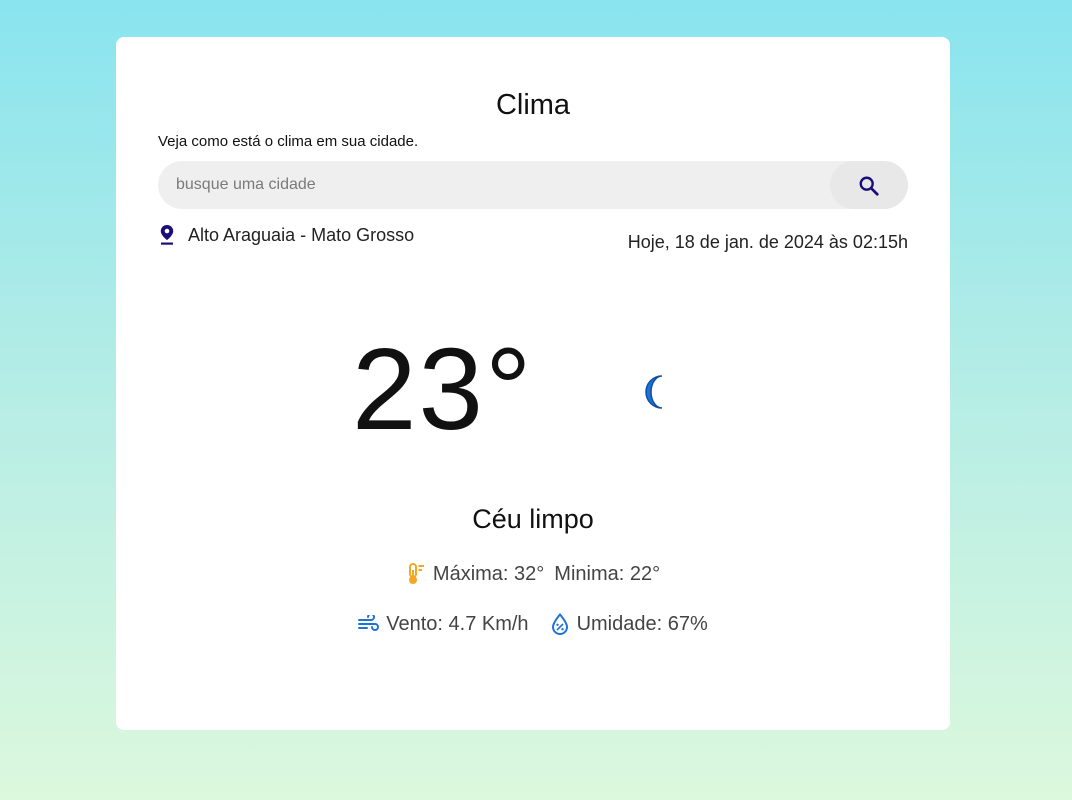 This screenshot has width=1072, height=800. I want to click on temperature: 23°, so click(443, 389).